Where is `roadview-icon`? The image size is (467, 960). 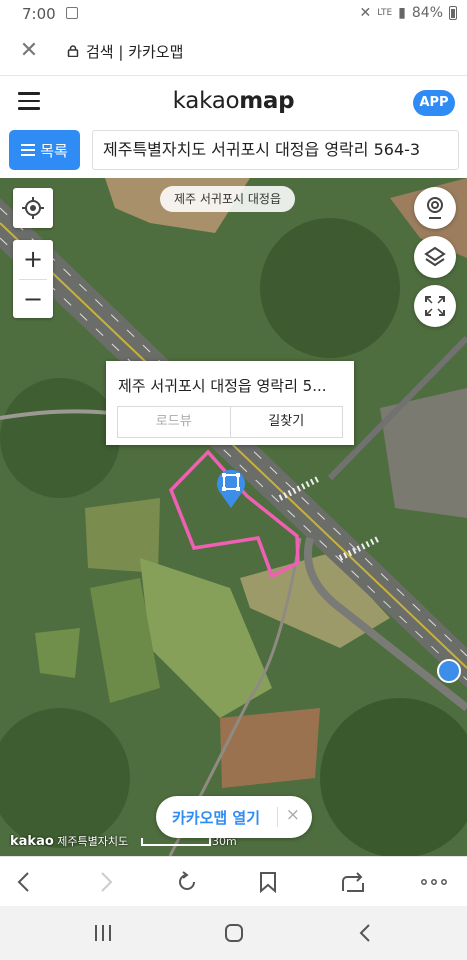 roadview-icon is located at coordinates (435, 208).